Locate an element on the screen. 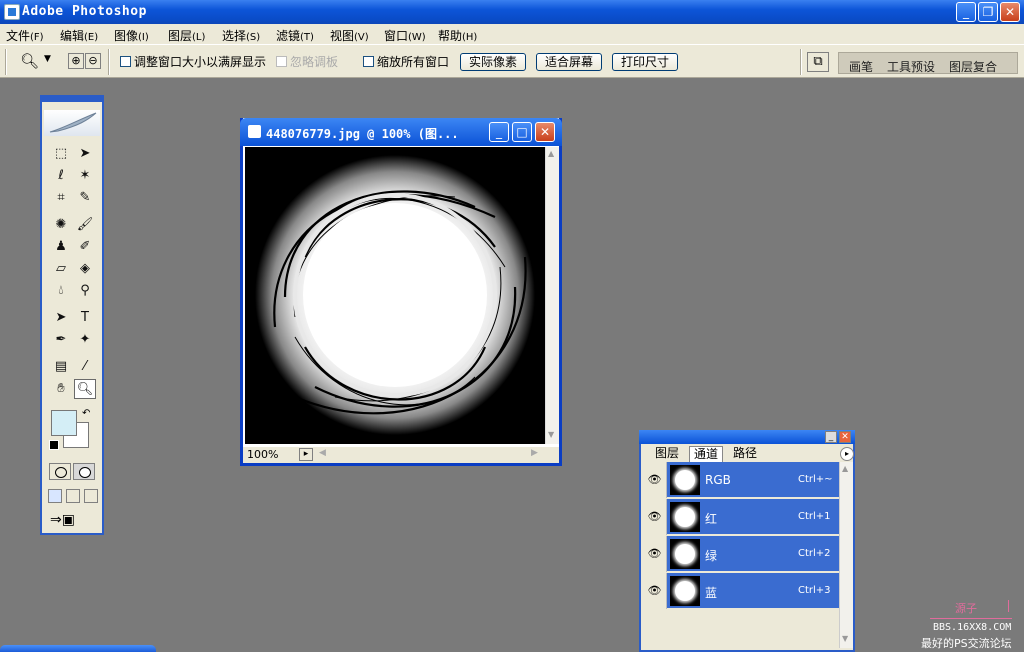  watermark-underline is located at coordinates (971, 618).